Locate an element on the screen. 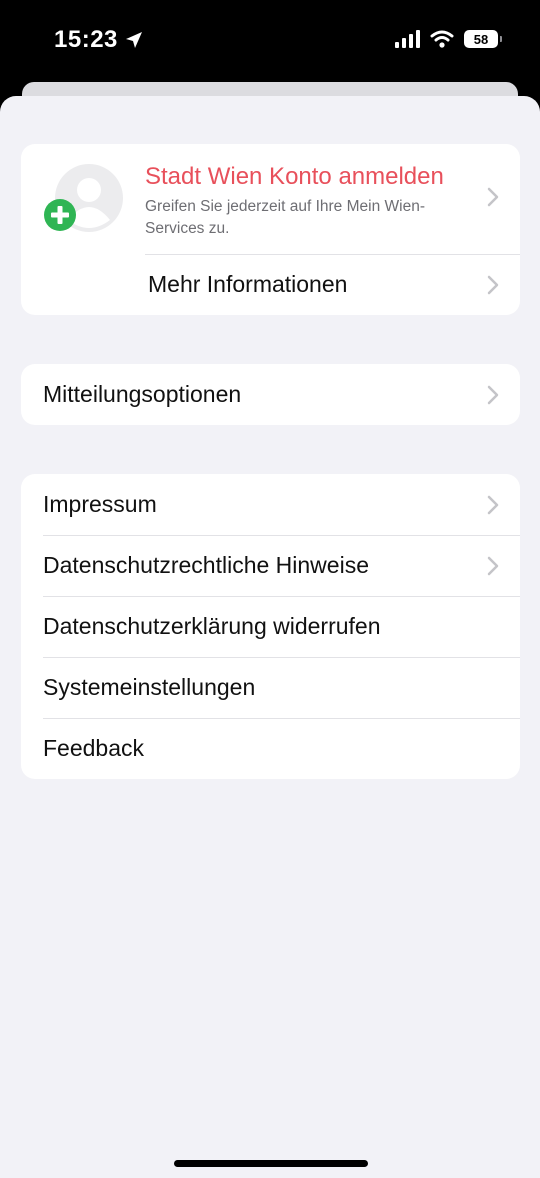  battery-icon: 58 is located at coordinates (483, 39).